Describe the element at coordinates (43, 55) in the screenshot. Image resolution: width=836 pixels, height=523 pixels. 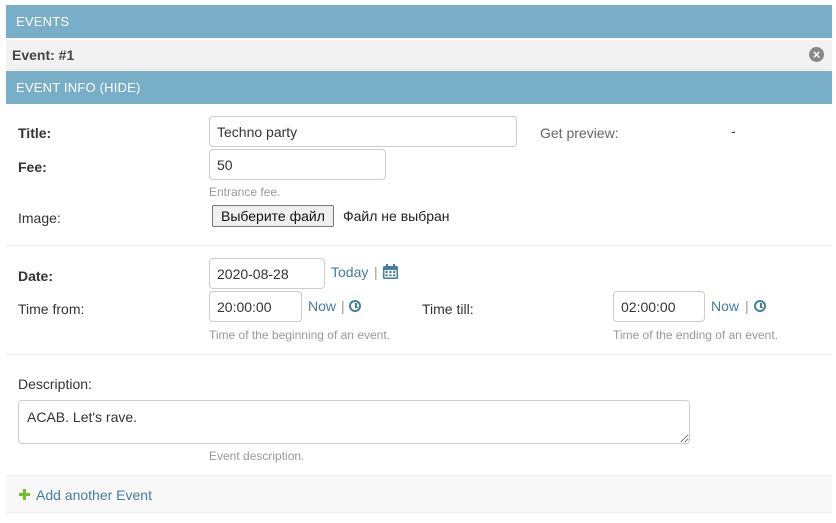
I see `inline-title: Event: #1` at that location.